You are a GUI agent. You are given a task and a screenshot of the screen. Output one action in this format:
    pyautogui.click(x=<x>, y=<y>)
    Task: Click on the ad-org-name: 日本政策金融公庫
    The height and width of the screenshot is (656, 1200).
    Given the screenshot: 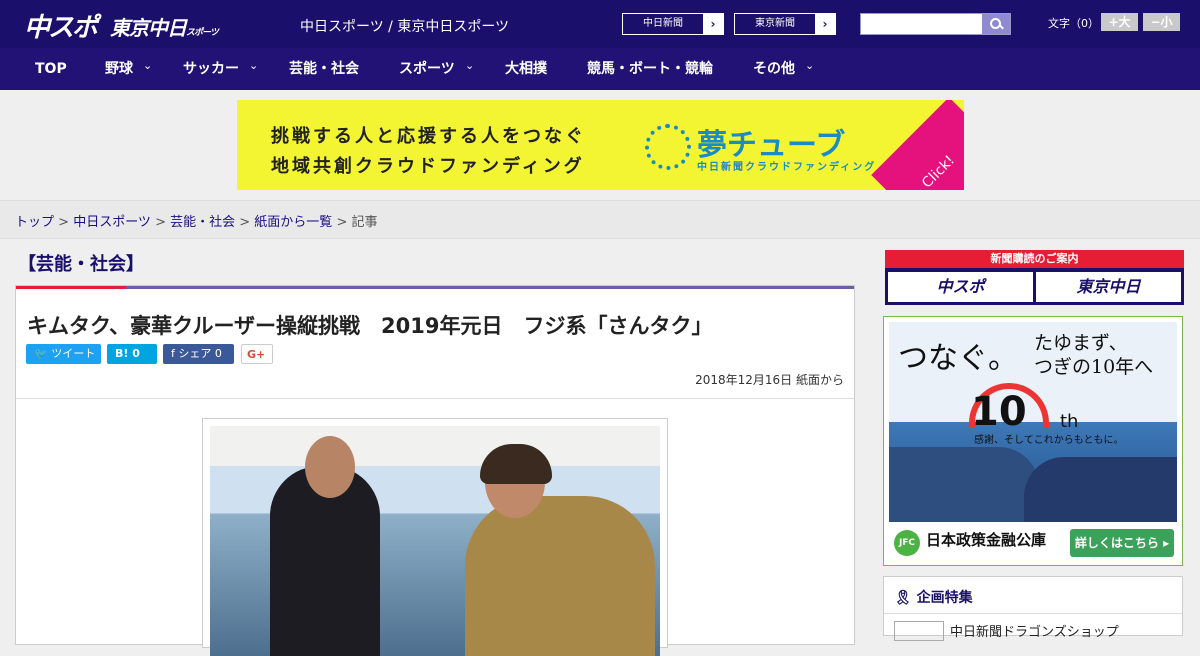 What is the action you would take?
    pyautogui.click(x=986, y=540)
    